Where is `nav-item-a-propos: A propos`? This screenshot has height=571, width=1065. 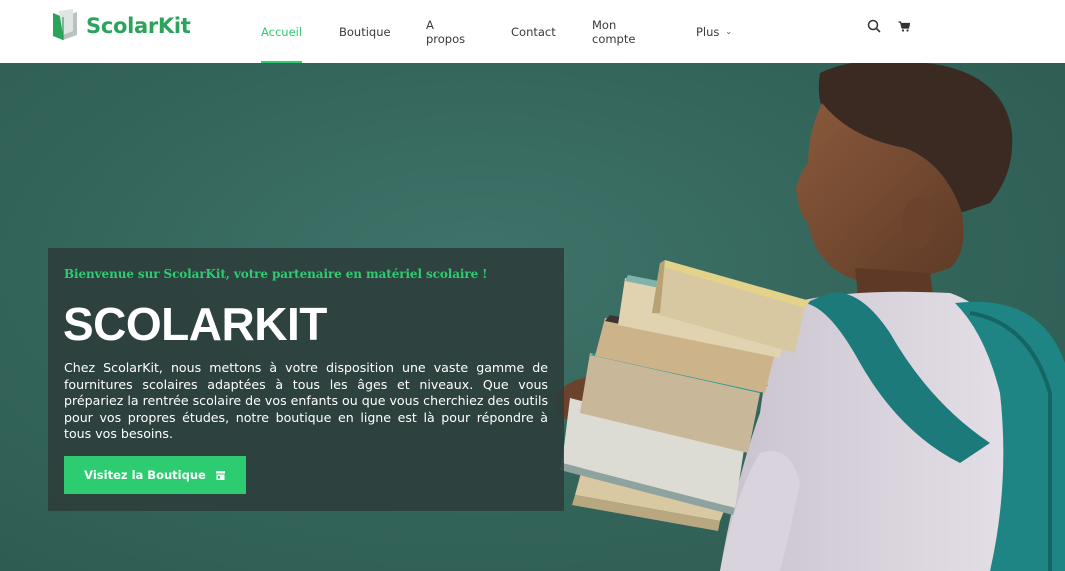 nav-item-a-propos: A propos is located at coordinates (445, 31).